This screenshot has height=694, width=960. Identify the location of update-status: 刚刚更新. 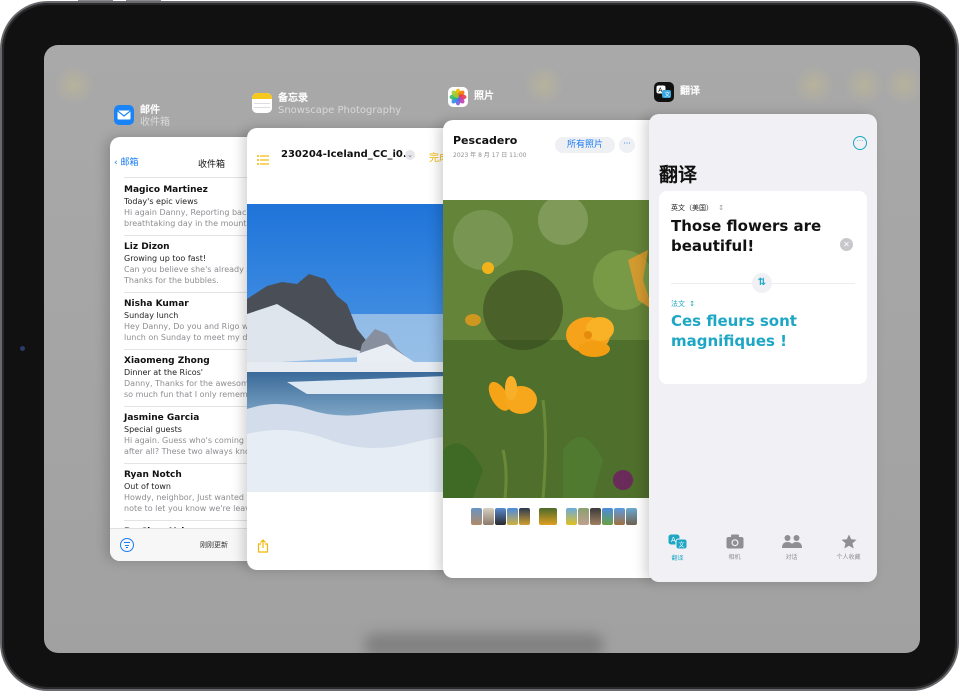
(214, 545).